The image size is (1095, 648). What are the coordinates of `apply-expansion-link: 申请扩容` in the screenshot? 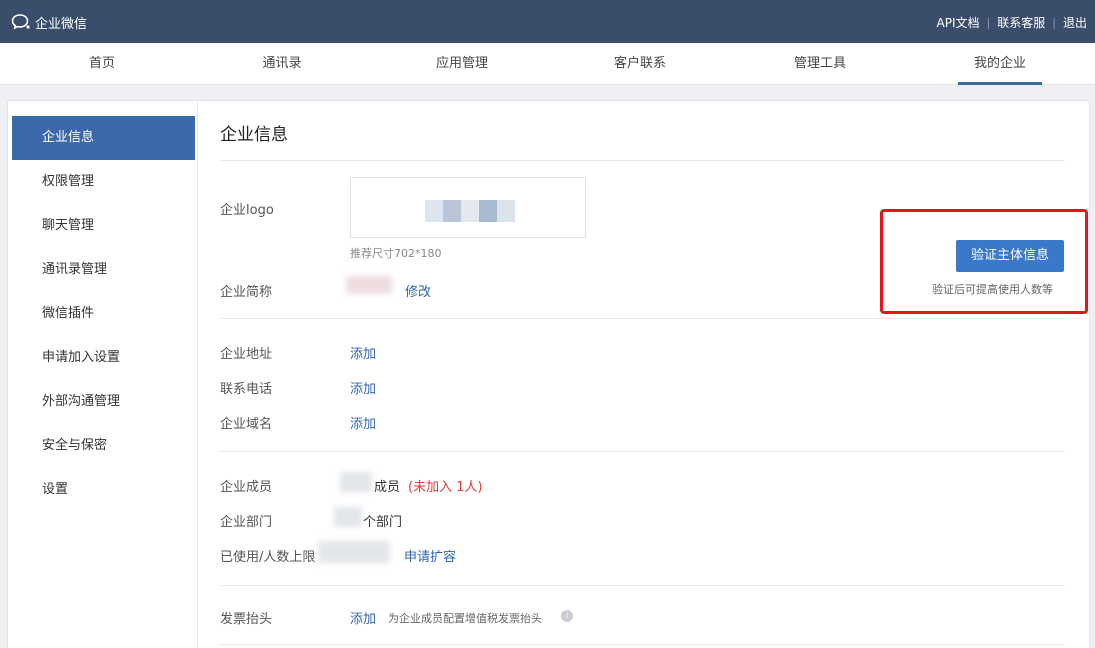 It's located at (430, 555).